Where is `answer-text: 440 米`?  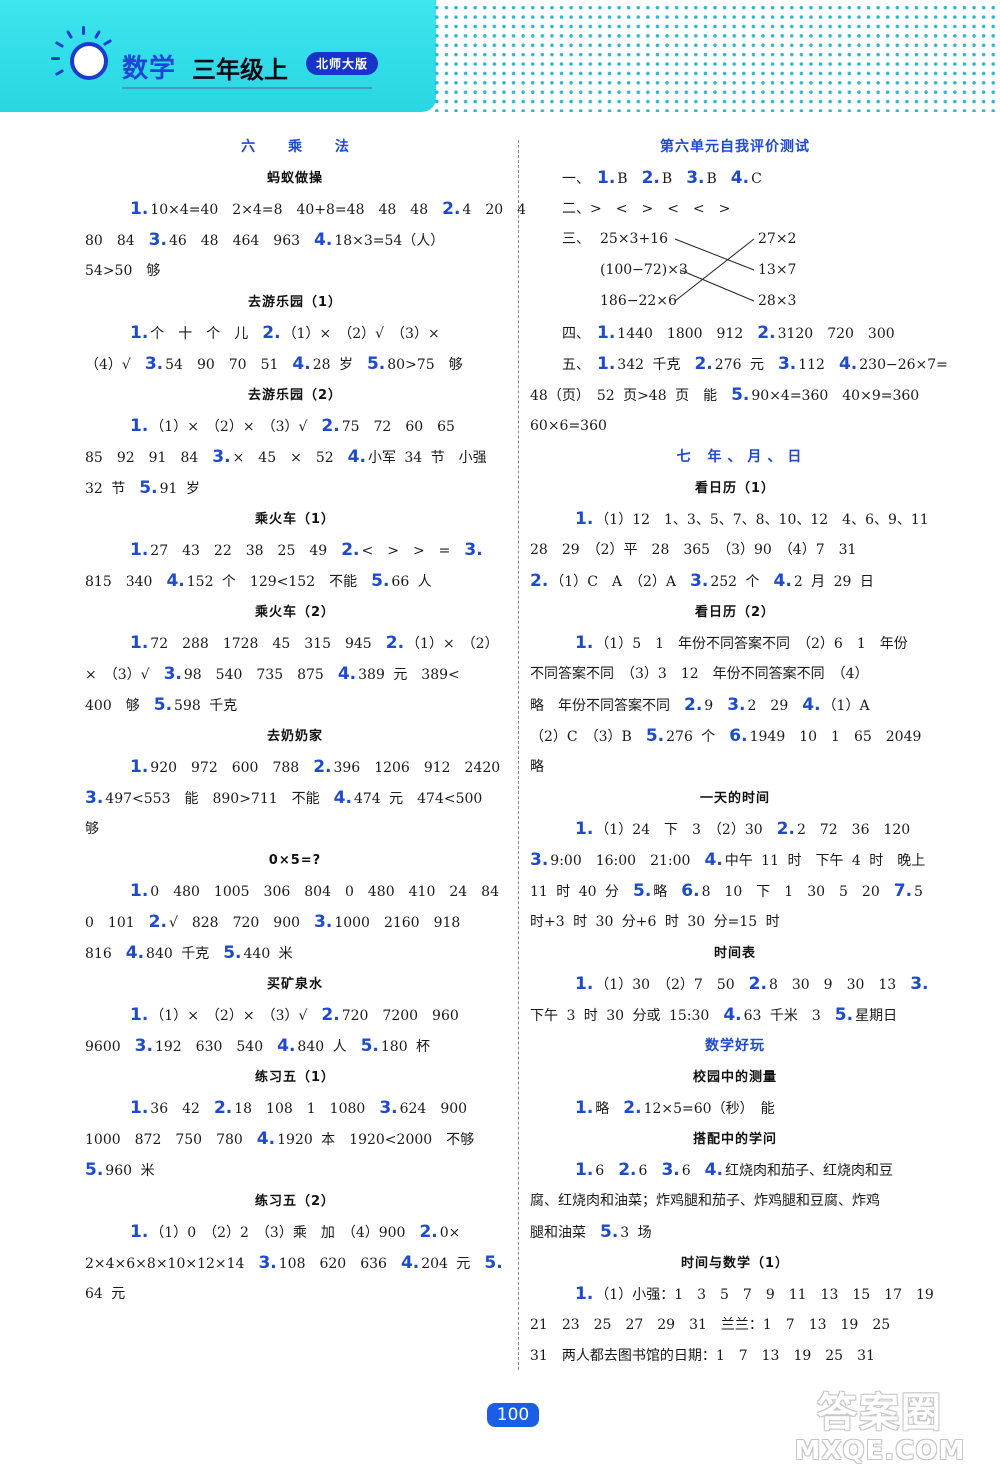
answer-text: 440 米 is located at coordinates (268, 954).